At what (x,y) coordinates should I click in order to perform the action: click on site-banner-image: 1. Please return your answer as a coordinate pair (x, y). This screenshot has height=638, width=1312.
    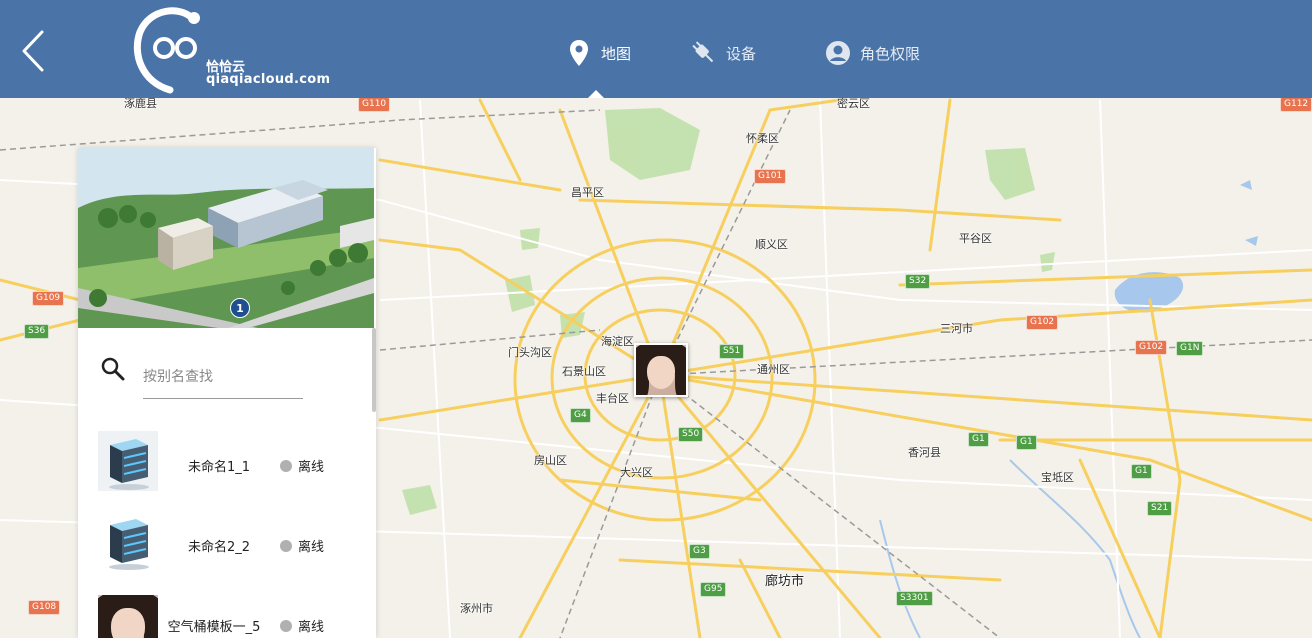
    Looking at the image, I should click on (226, 238).